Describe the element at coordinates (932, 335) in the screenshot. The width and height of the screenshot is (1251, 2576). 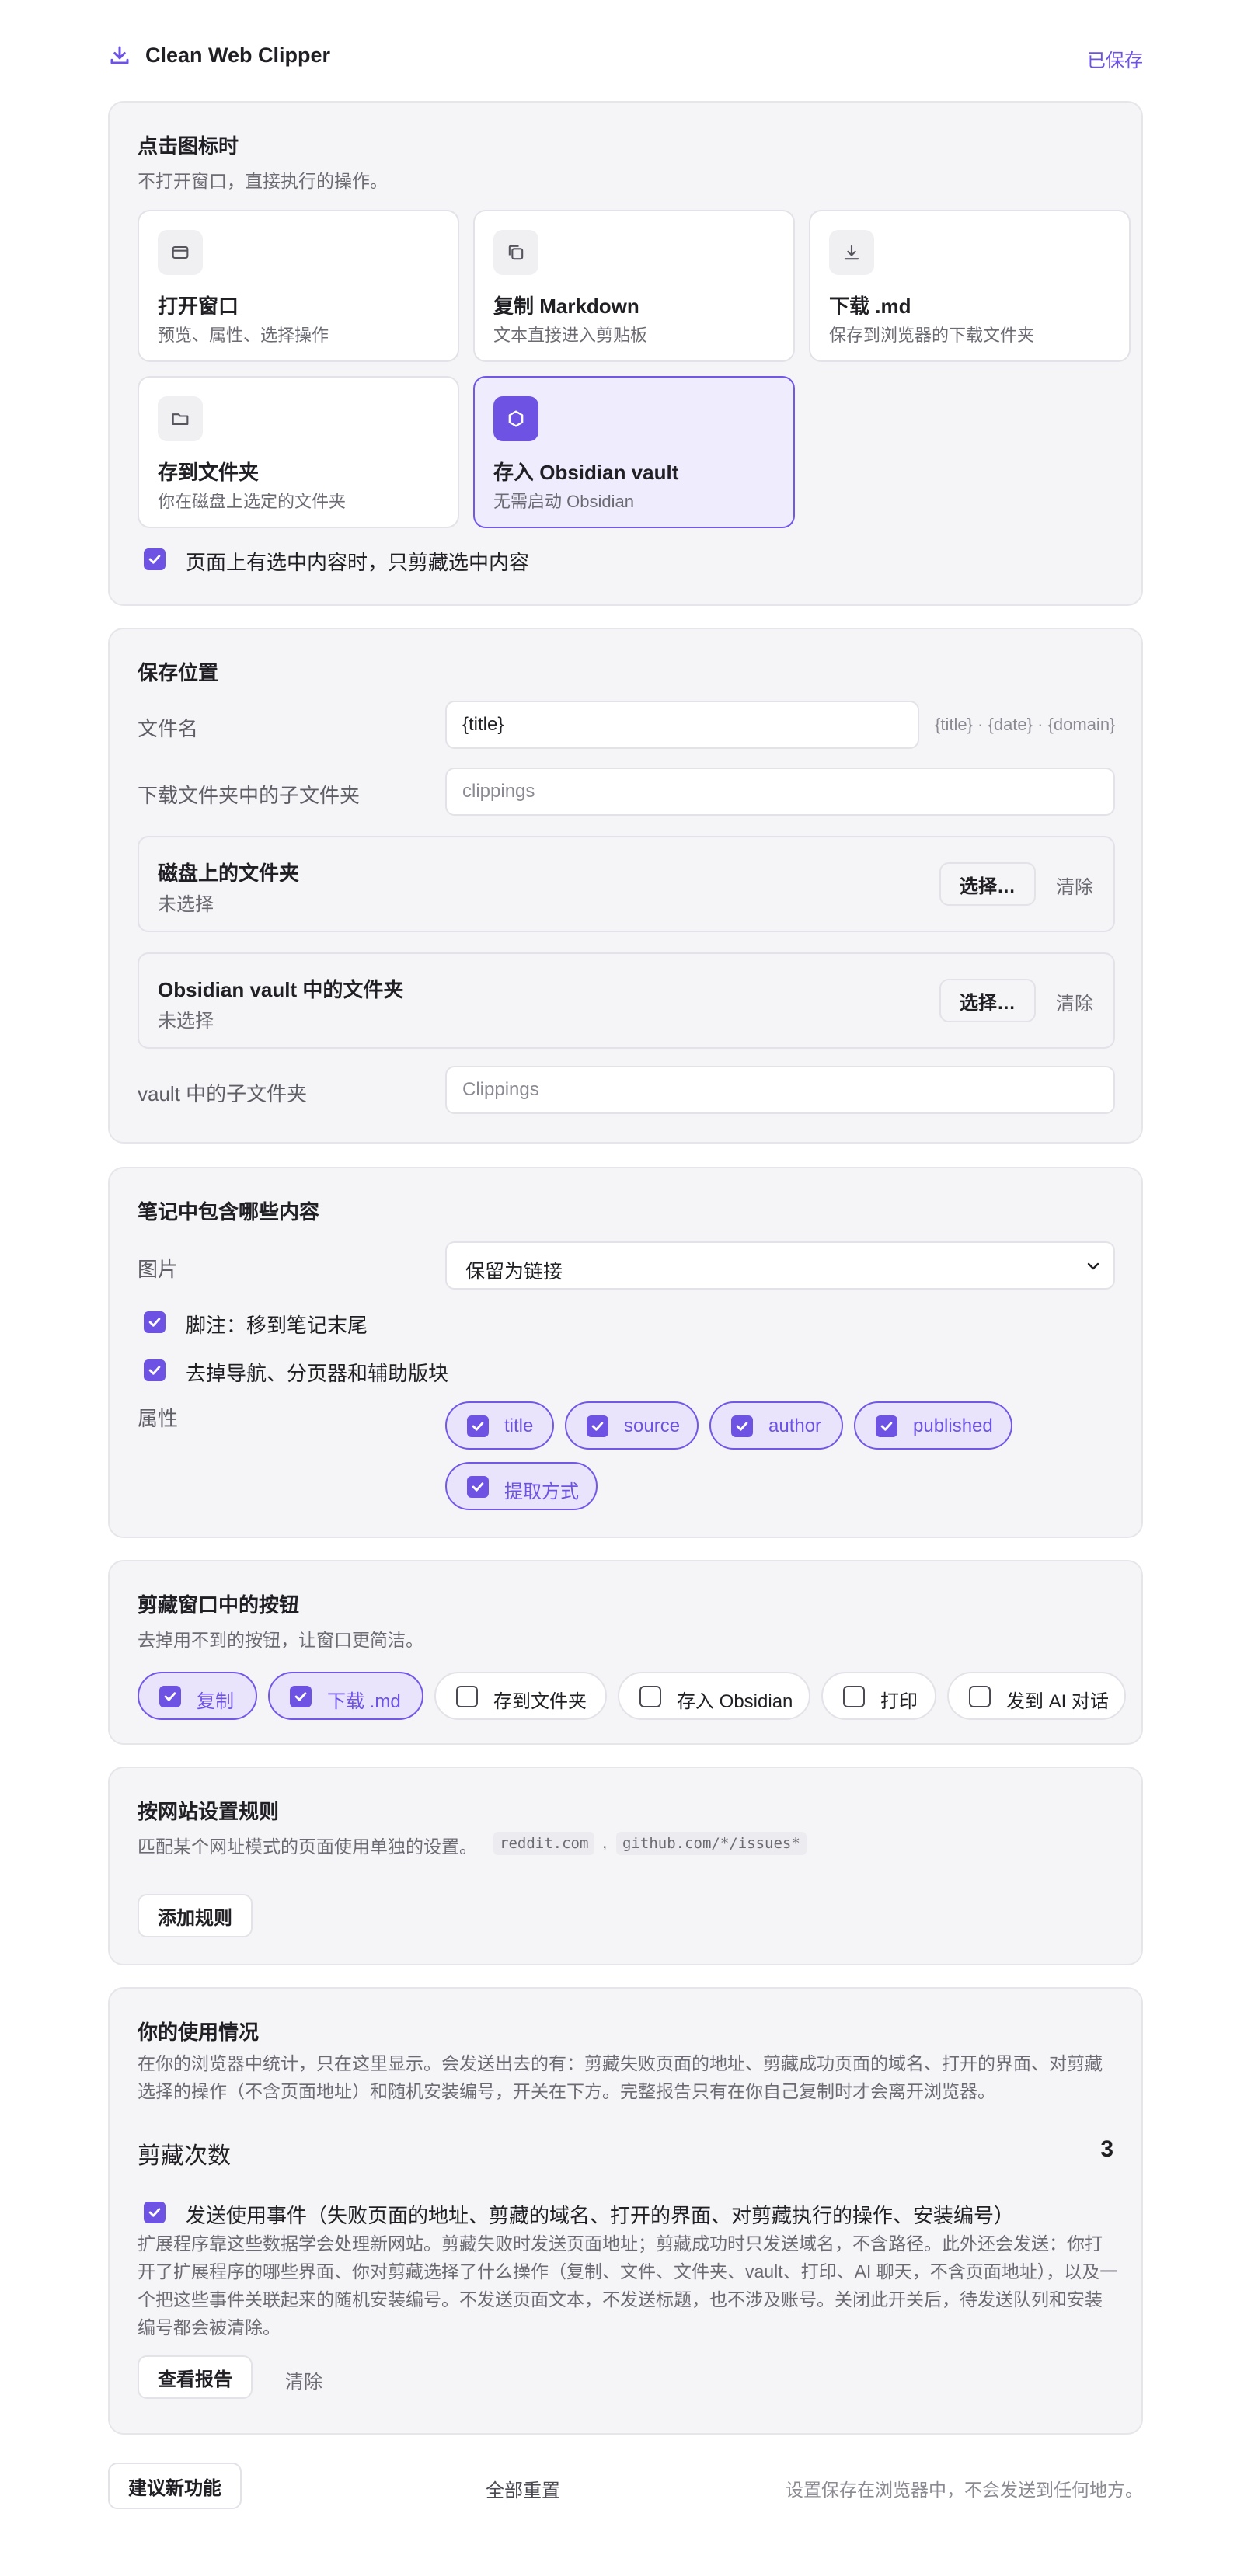
I see `tile-desc: 保存到浏览器的下载文件夹` at that location.